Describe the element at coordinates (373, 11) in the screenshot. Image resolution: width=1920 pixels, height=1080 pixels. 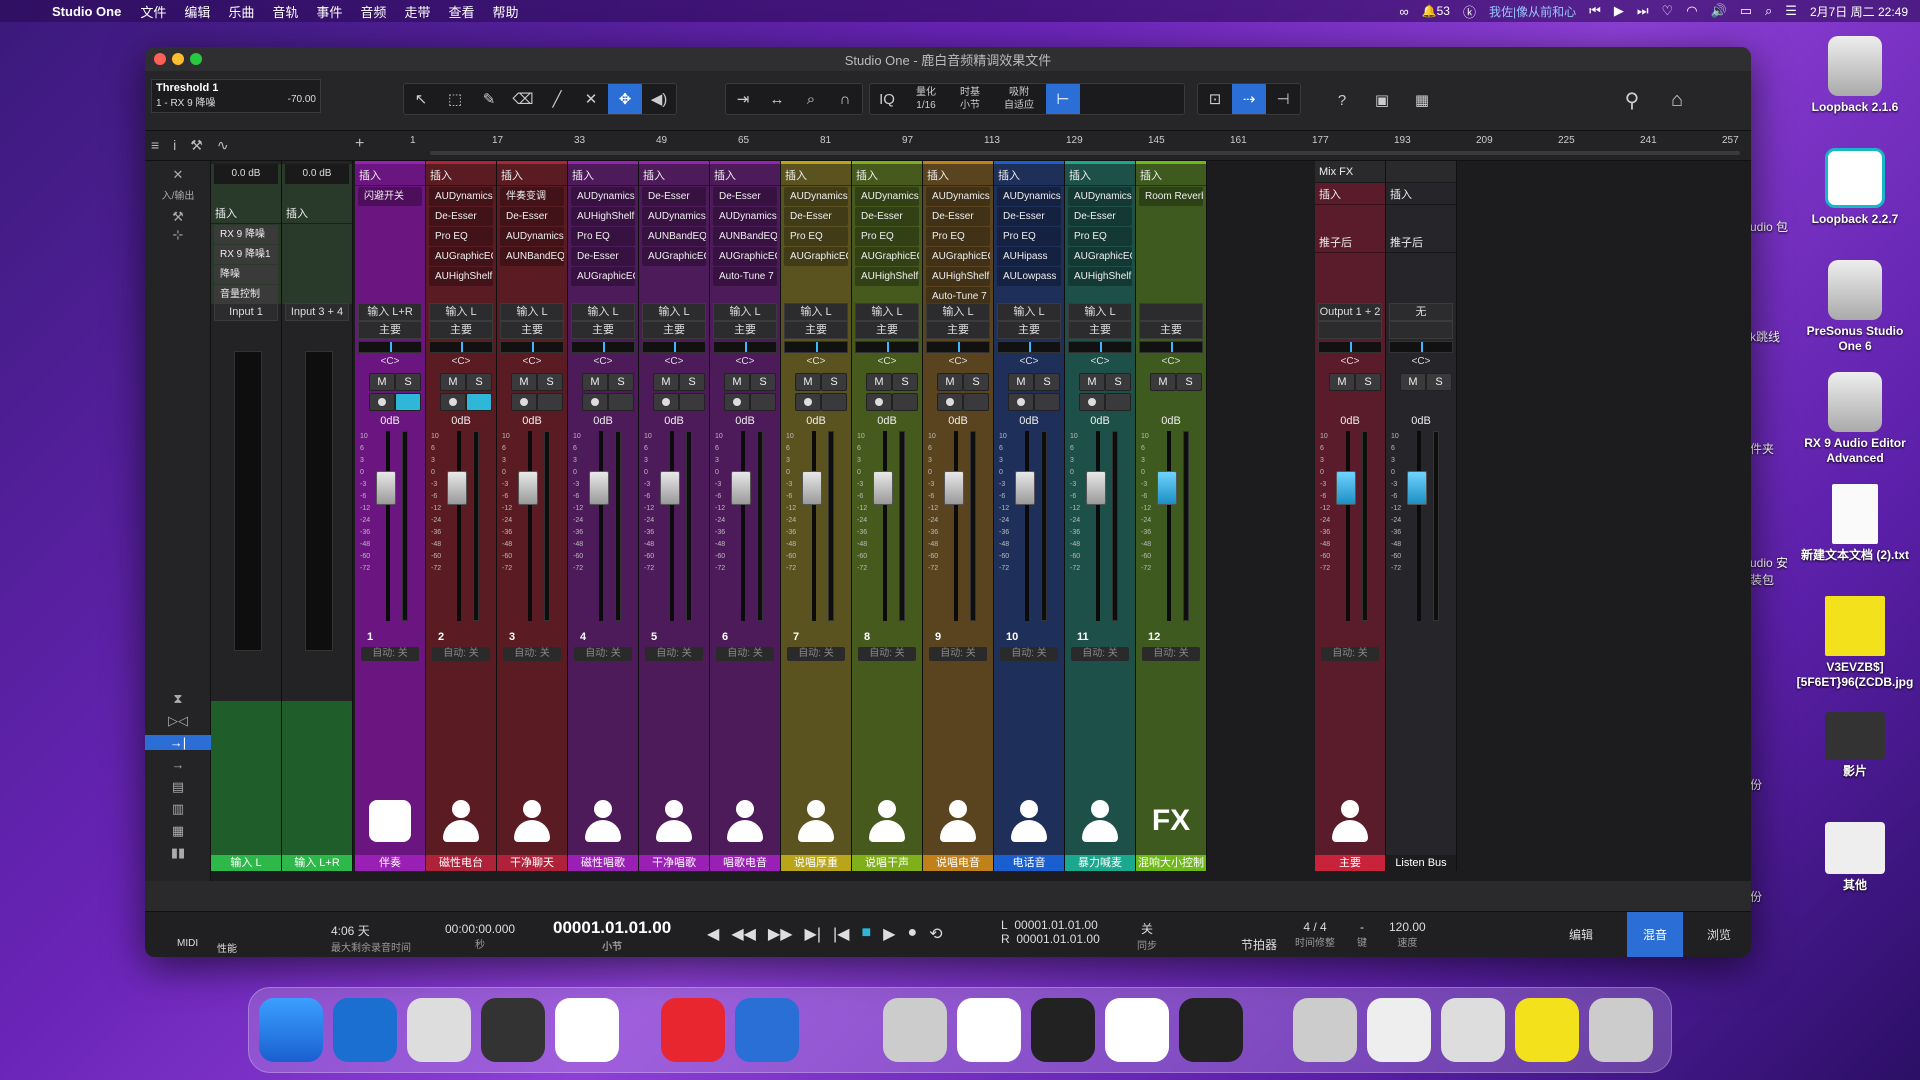
I see `menu-audio: 音频` at that location.